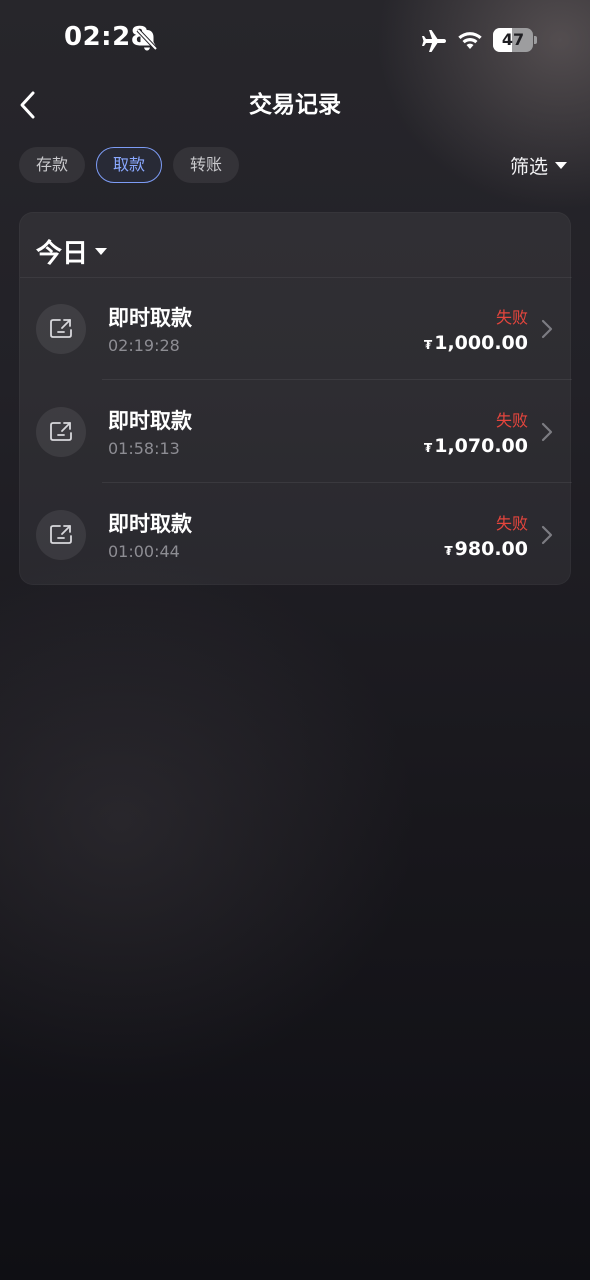 The width and height of the screenshot is (590, 1280). I want to click on amount-value: 980.00, so click(491, 549).